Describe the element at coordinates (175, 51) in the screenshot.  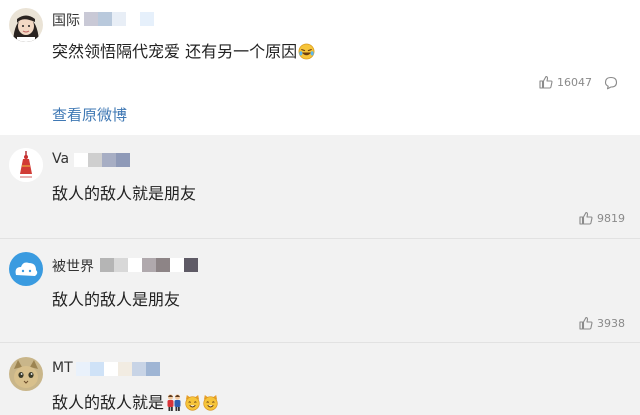
I see `post-content-text: 突然领悟隔代宠爱 还有另一个原因` at that location.